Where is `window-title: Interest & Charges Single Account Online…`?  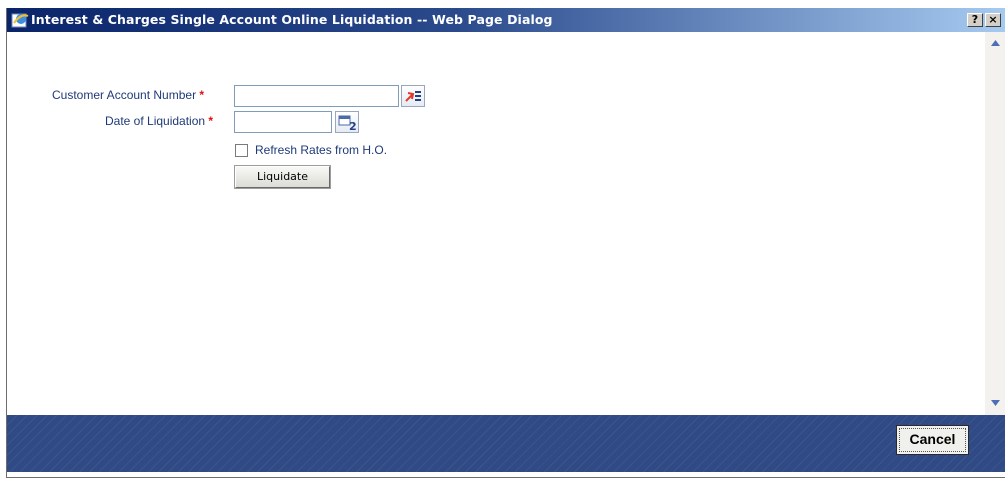 window-title: Interest & Charges Single Account Online… is located at coordinates (292, 19).